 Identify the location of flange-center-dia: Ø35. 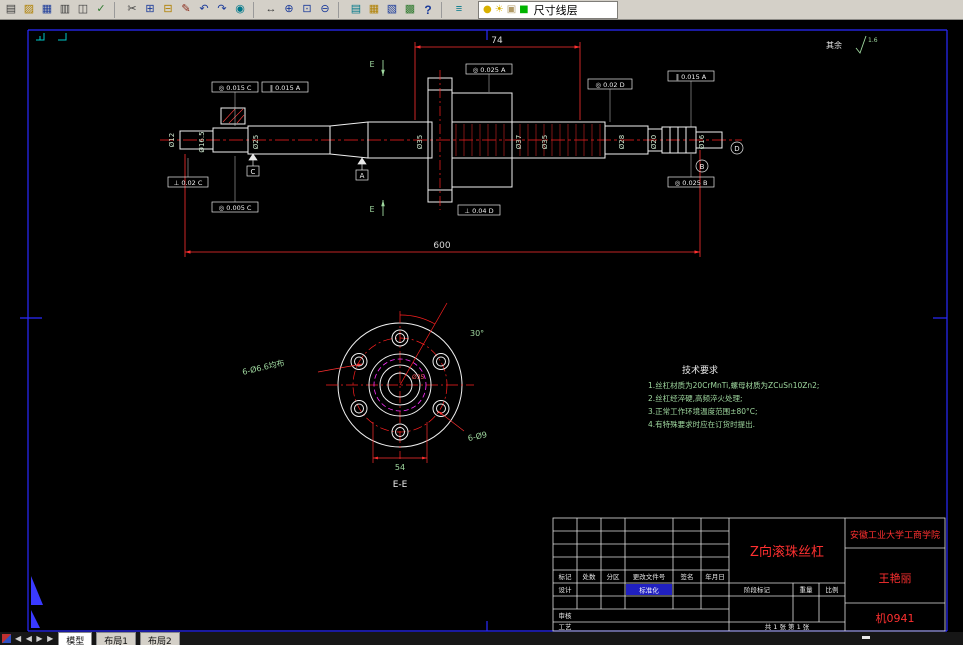
(418, 377).